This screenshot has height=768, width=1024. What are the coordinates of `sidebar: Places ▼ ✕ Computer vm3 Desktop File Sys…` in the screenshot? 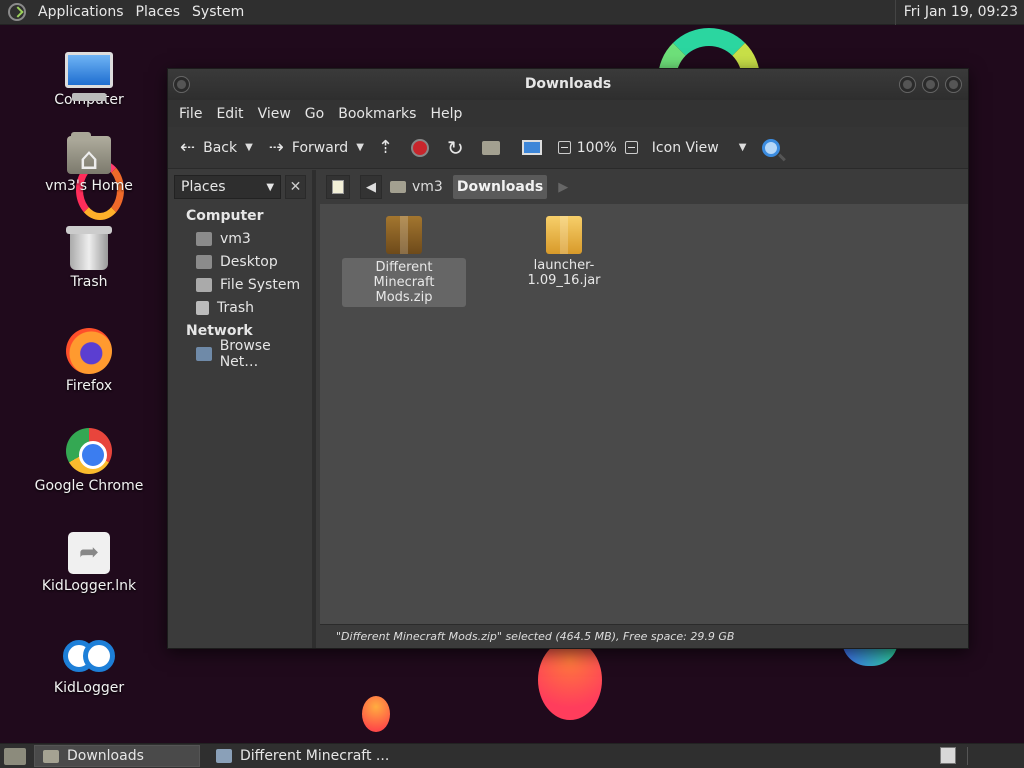 It's located at (242, 409).